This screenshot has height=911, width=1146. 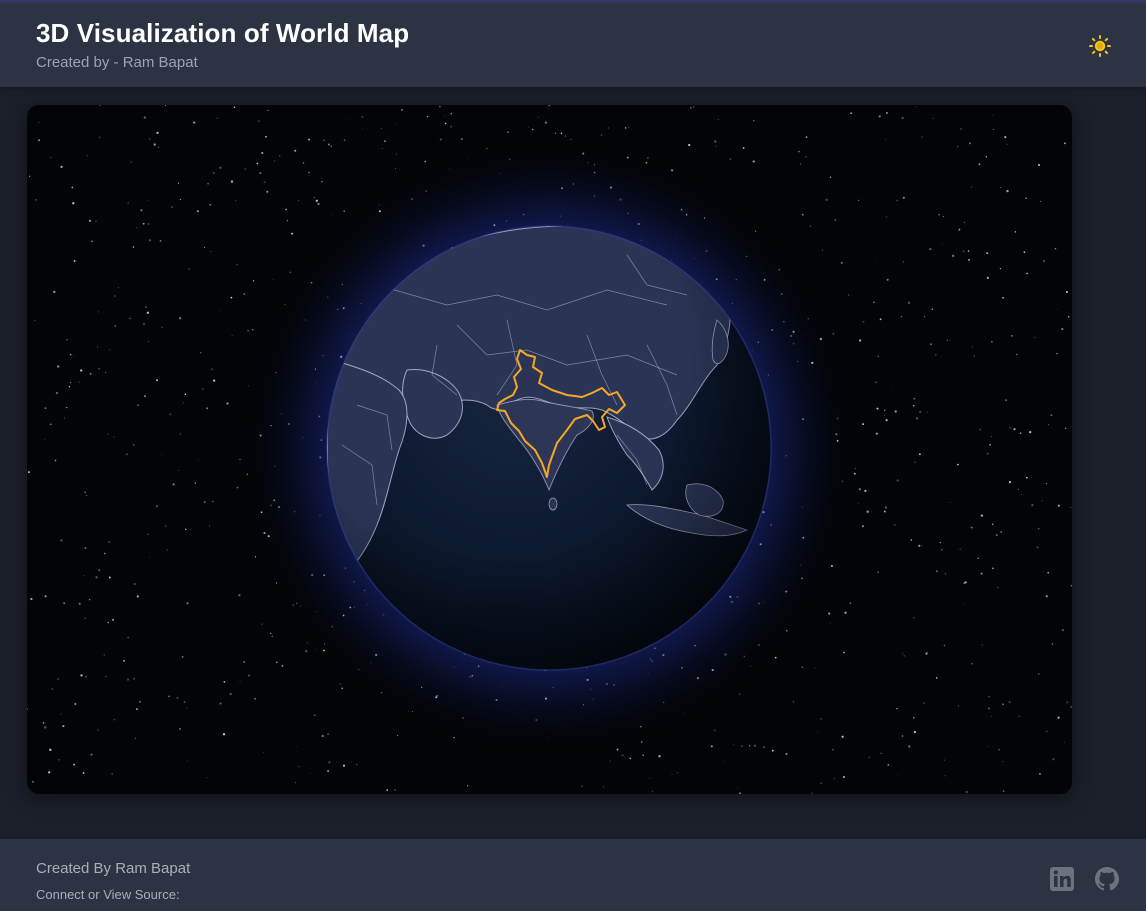 I want to click on theme-toggle-button, so click(x=1100, y=46).